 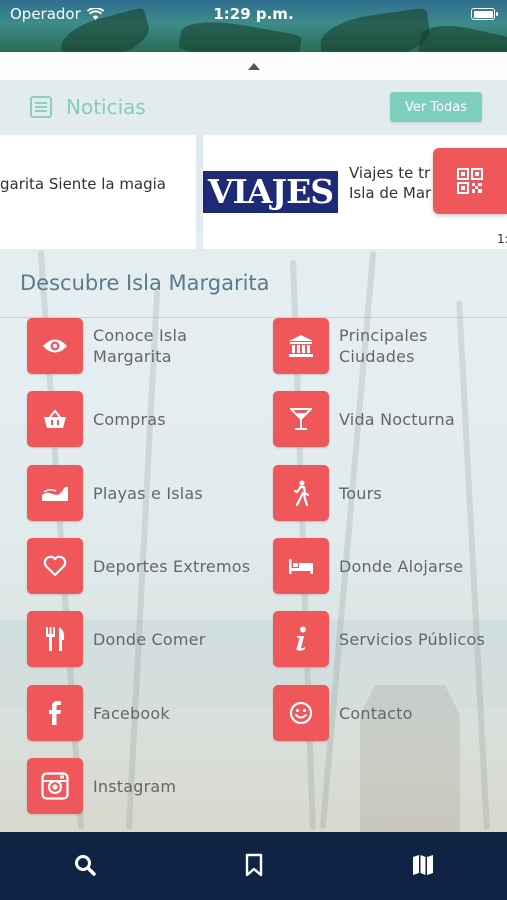 I want to click on menu-item-contacto: Contacto, so click(x=343, y=713).